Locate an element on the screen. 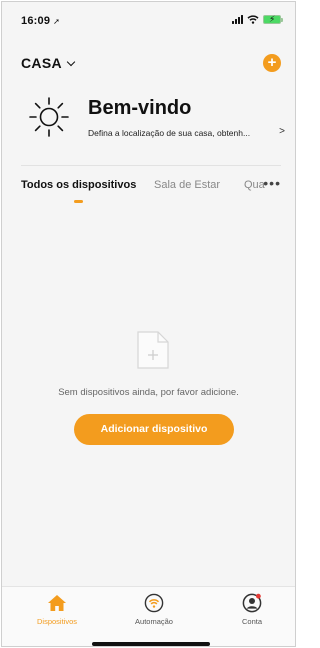  tab-living-room: Sala de Estar is located at coordinates (187, 185).